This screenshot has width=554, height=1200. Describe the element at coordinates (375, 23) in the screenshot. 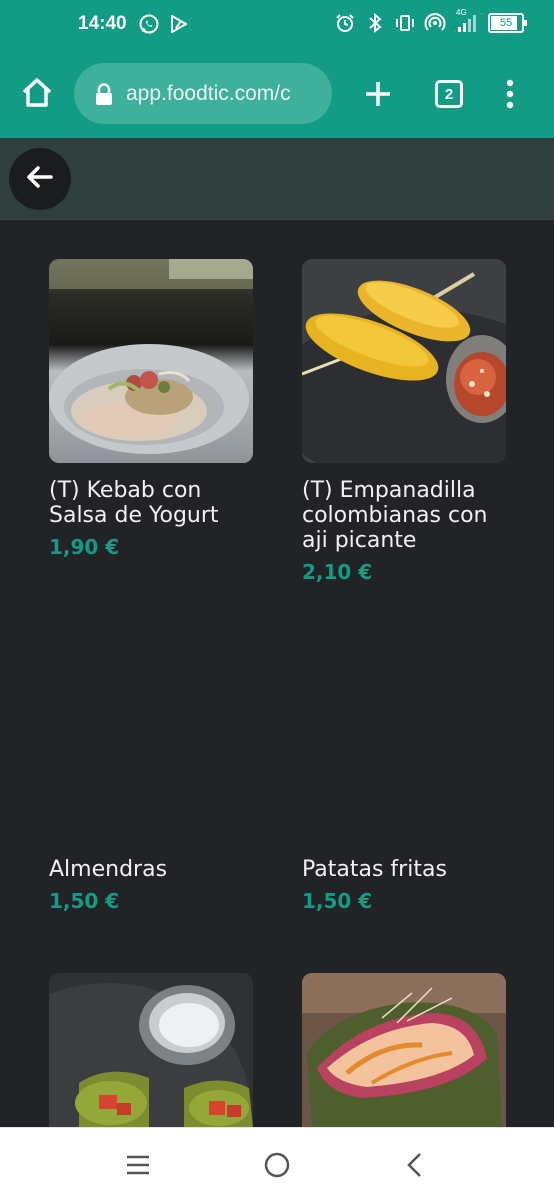

I see `bluetooth-icon` at that location.